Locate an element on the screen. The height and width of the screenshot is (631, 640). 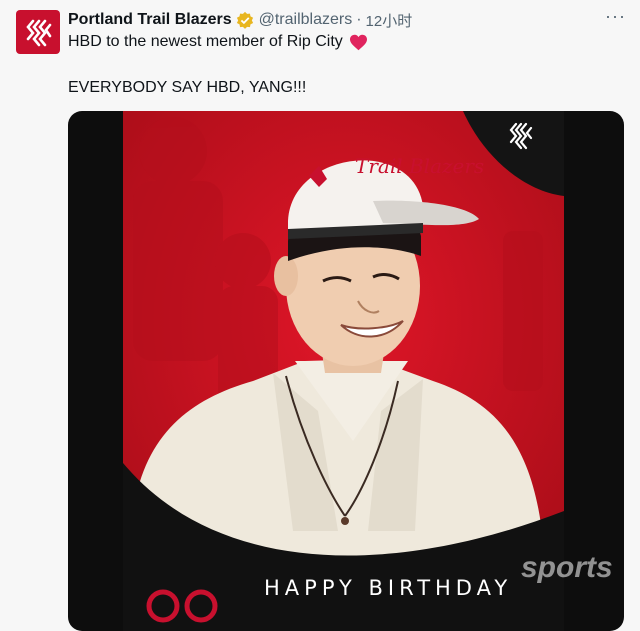
trail-blazers-logo-icon is located at coordinates (39, 33).